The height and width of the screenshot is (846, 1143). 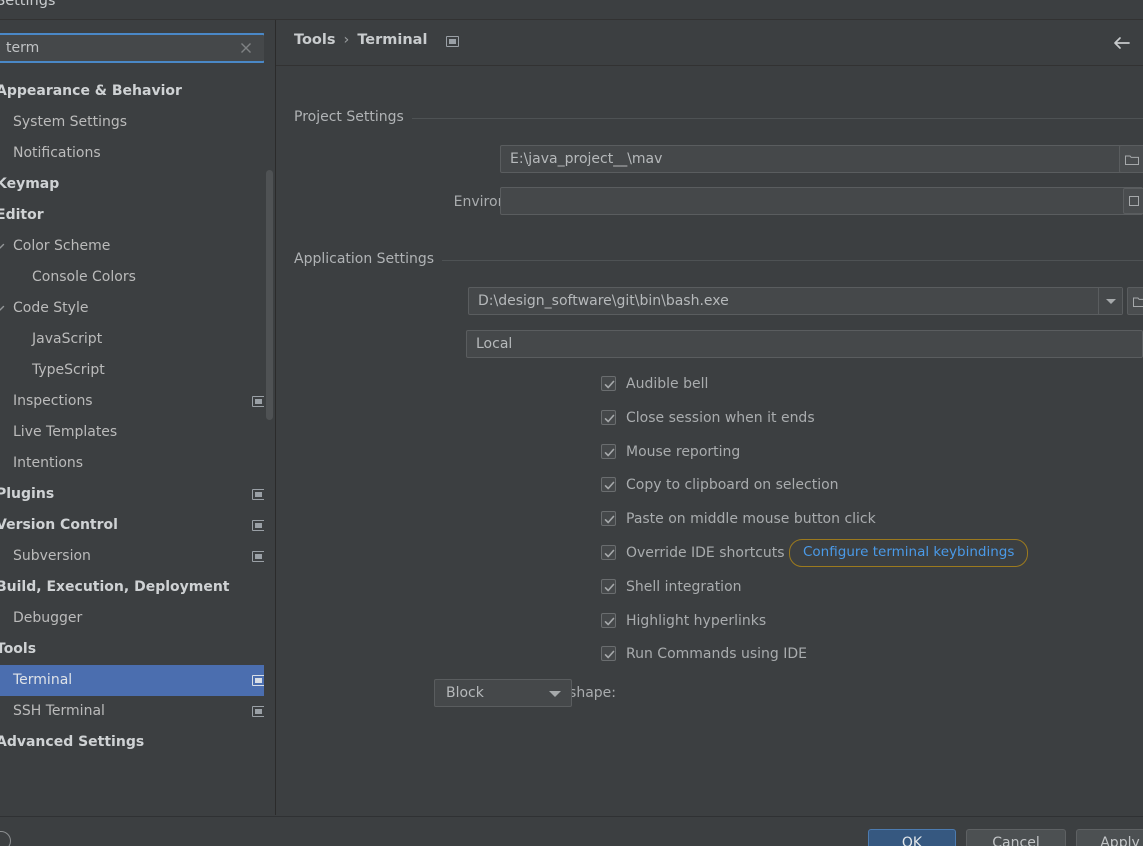 What do you see at coordinates (137, 122) in the screenshot?
I see `sidebar-item-system-settings: System Settings` at bounding box center [137, 122].